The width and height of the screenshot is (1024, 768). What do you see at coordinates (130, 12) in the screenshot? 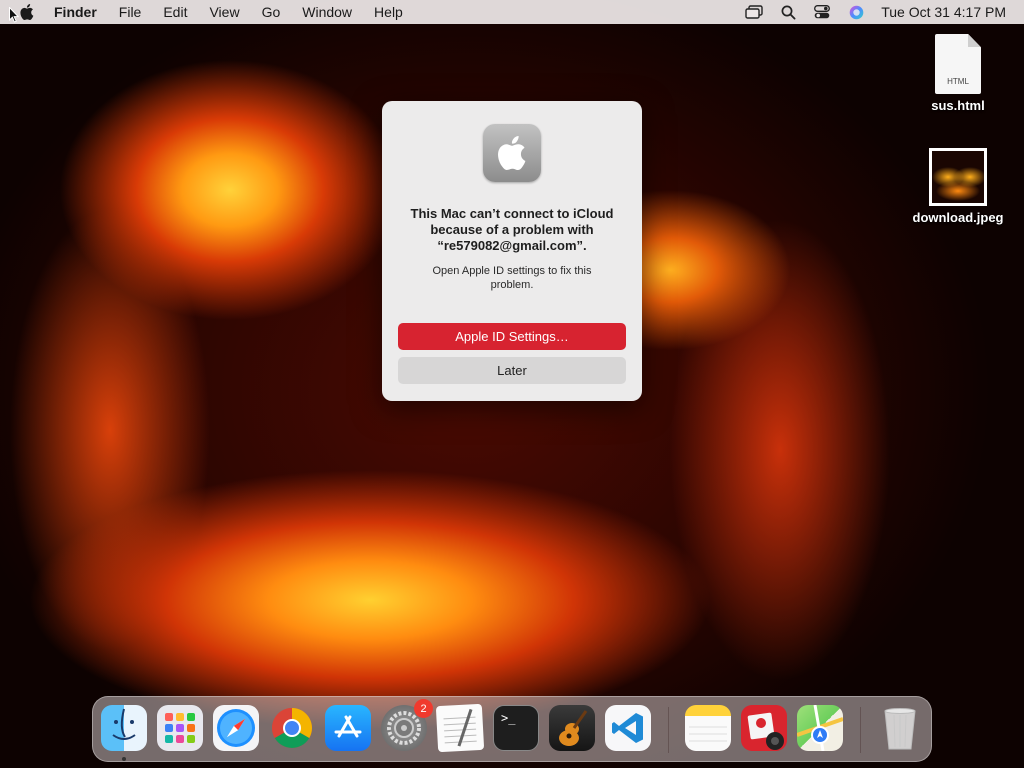
I see `menu-file: File` at bounding box center [130, 12].